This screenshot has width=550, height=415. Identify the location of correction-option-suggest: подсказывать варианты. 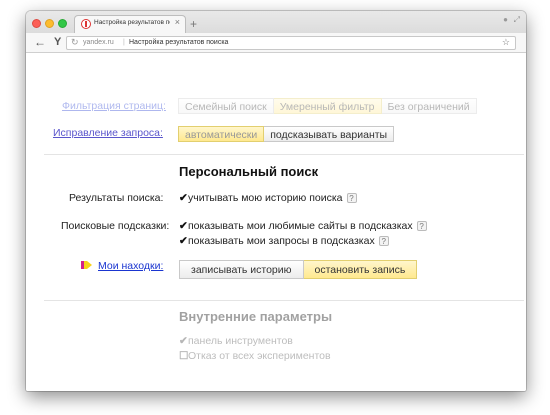
(329, 134).